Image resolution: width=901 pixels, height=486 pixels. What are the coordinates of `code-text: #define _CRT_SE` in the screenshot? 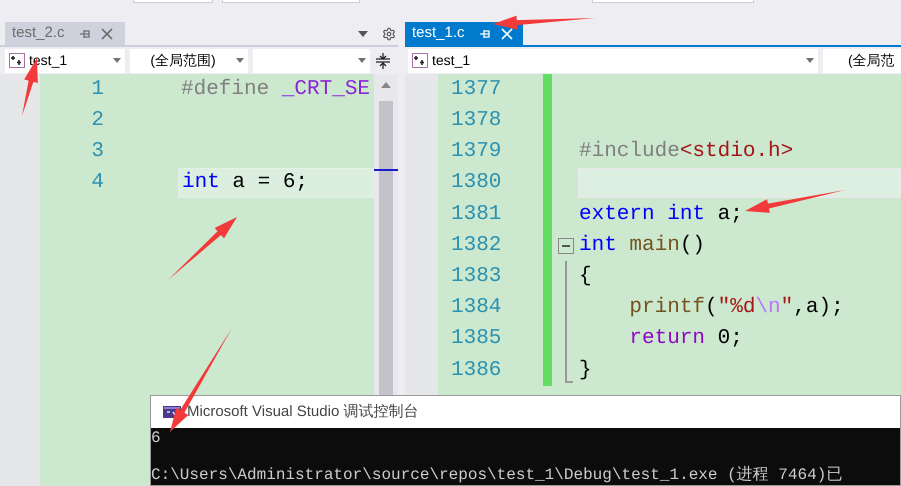 It's located at (275, 89).